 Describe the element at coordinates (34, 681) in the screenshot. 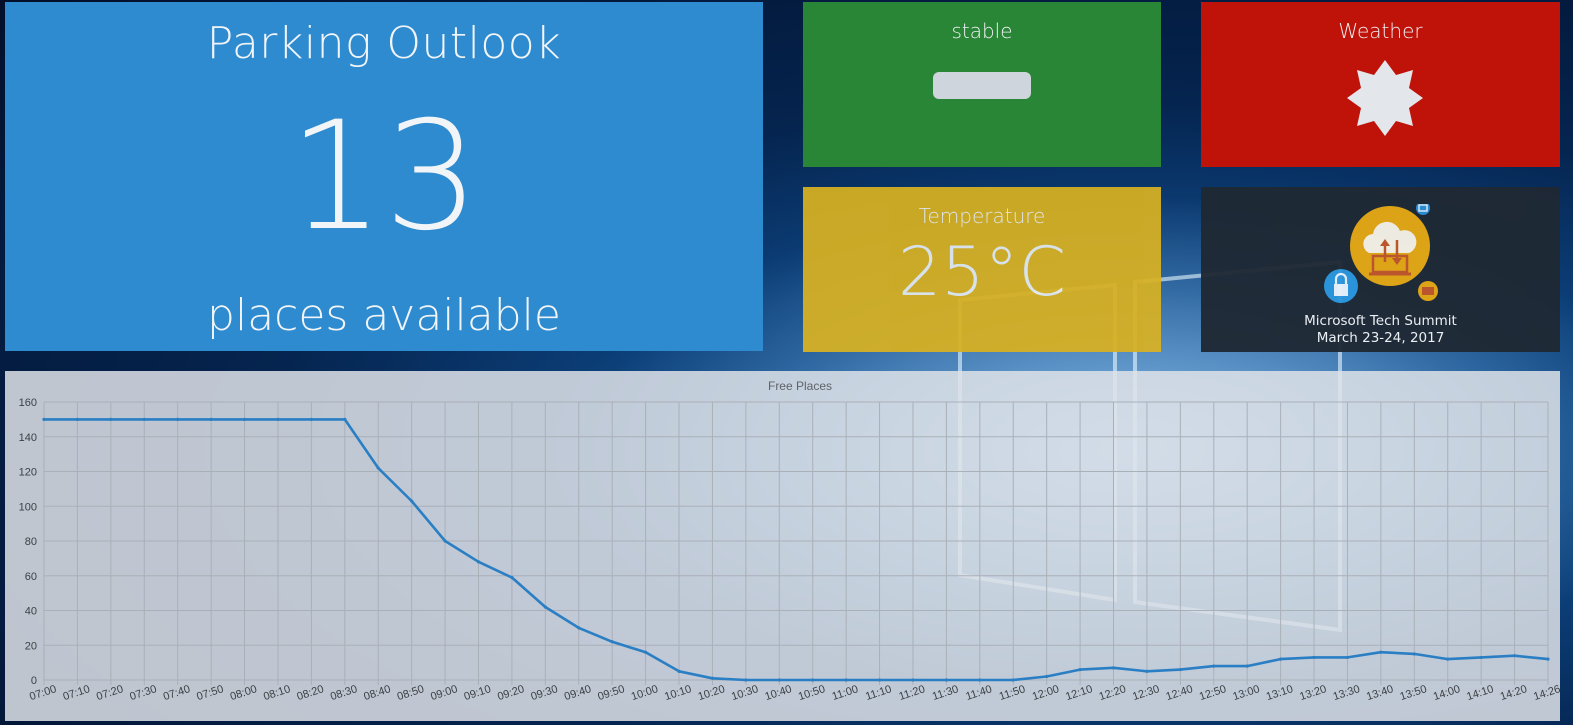

I see `y-tick-label: 0` at that location.